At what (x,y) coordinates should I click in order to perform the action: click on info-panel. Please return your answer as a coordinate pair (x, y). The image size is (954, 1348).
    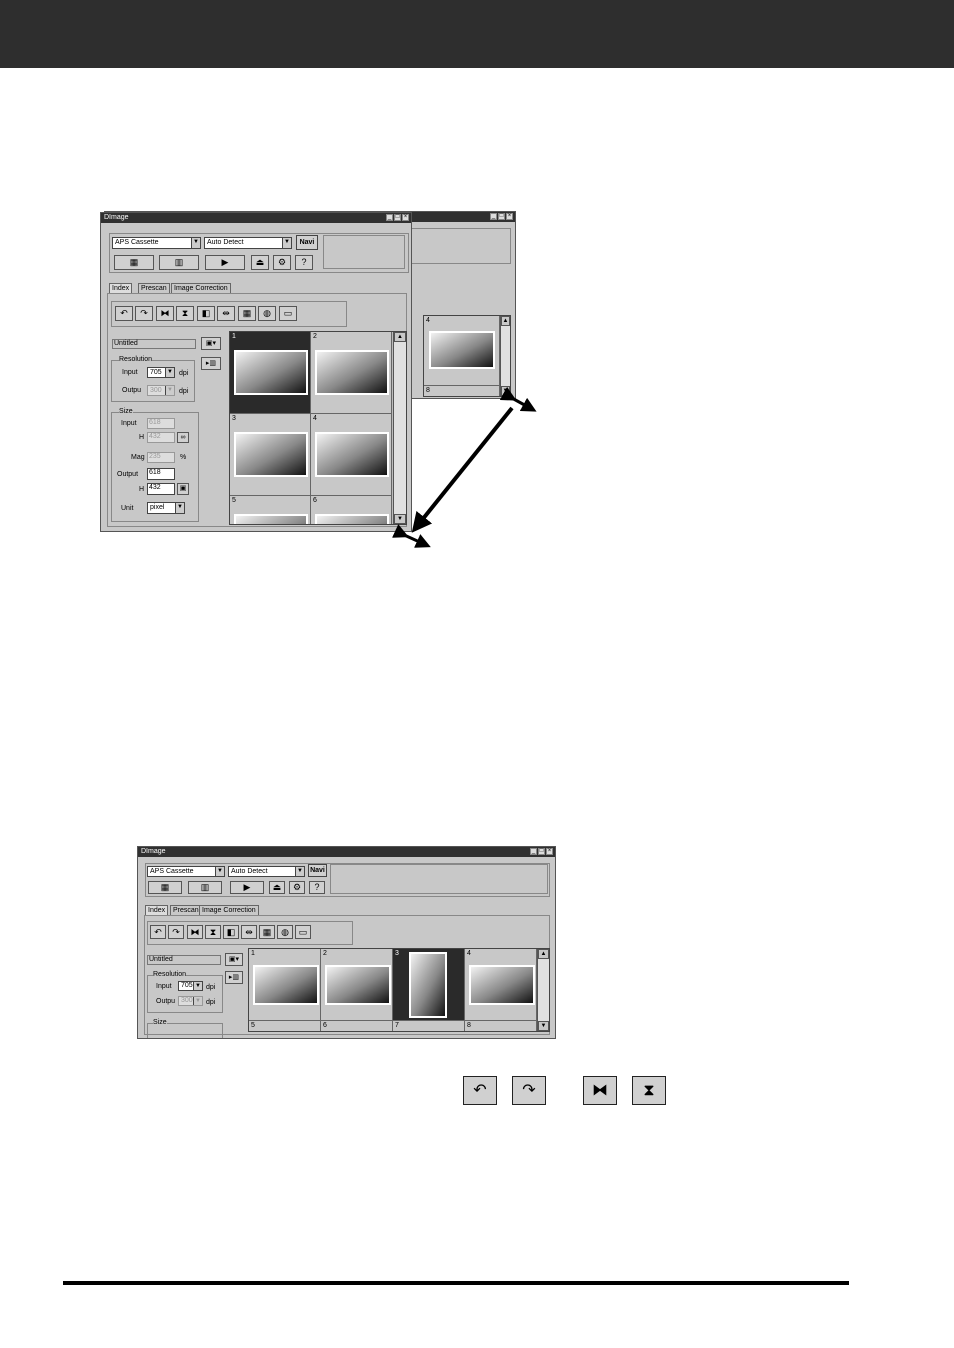
    Looking at the image, I should click on (461, 246).